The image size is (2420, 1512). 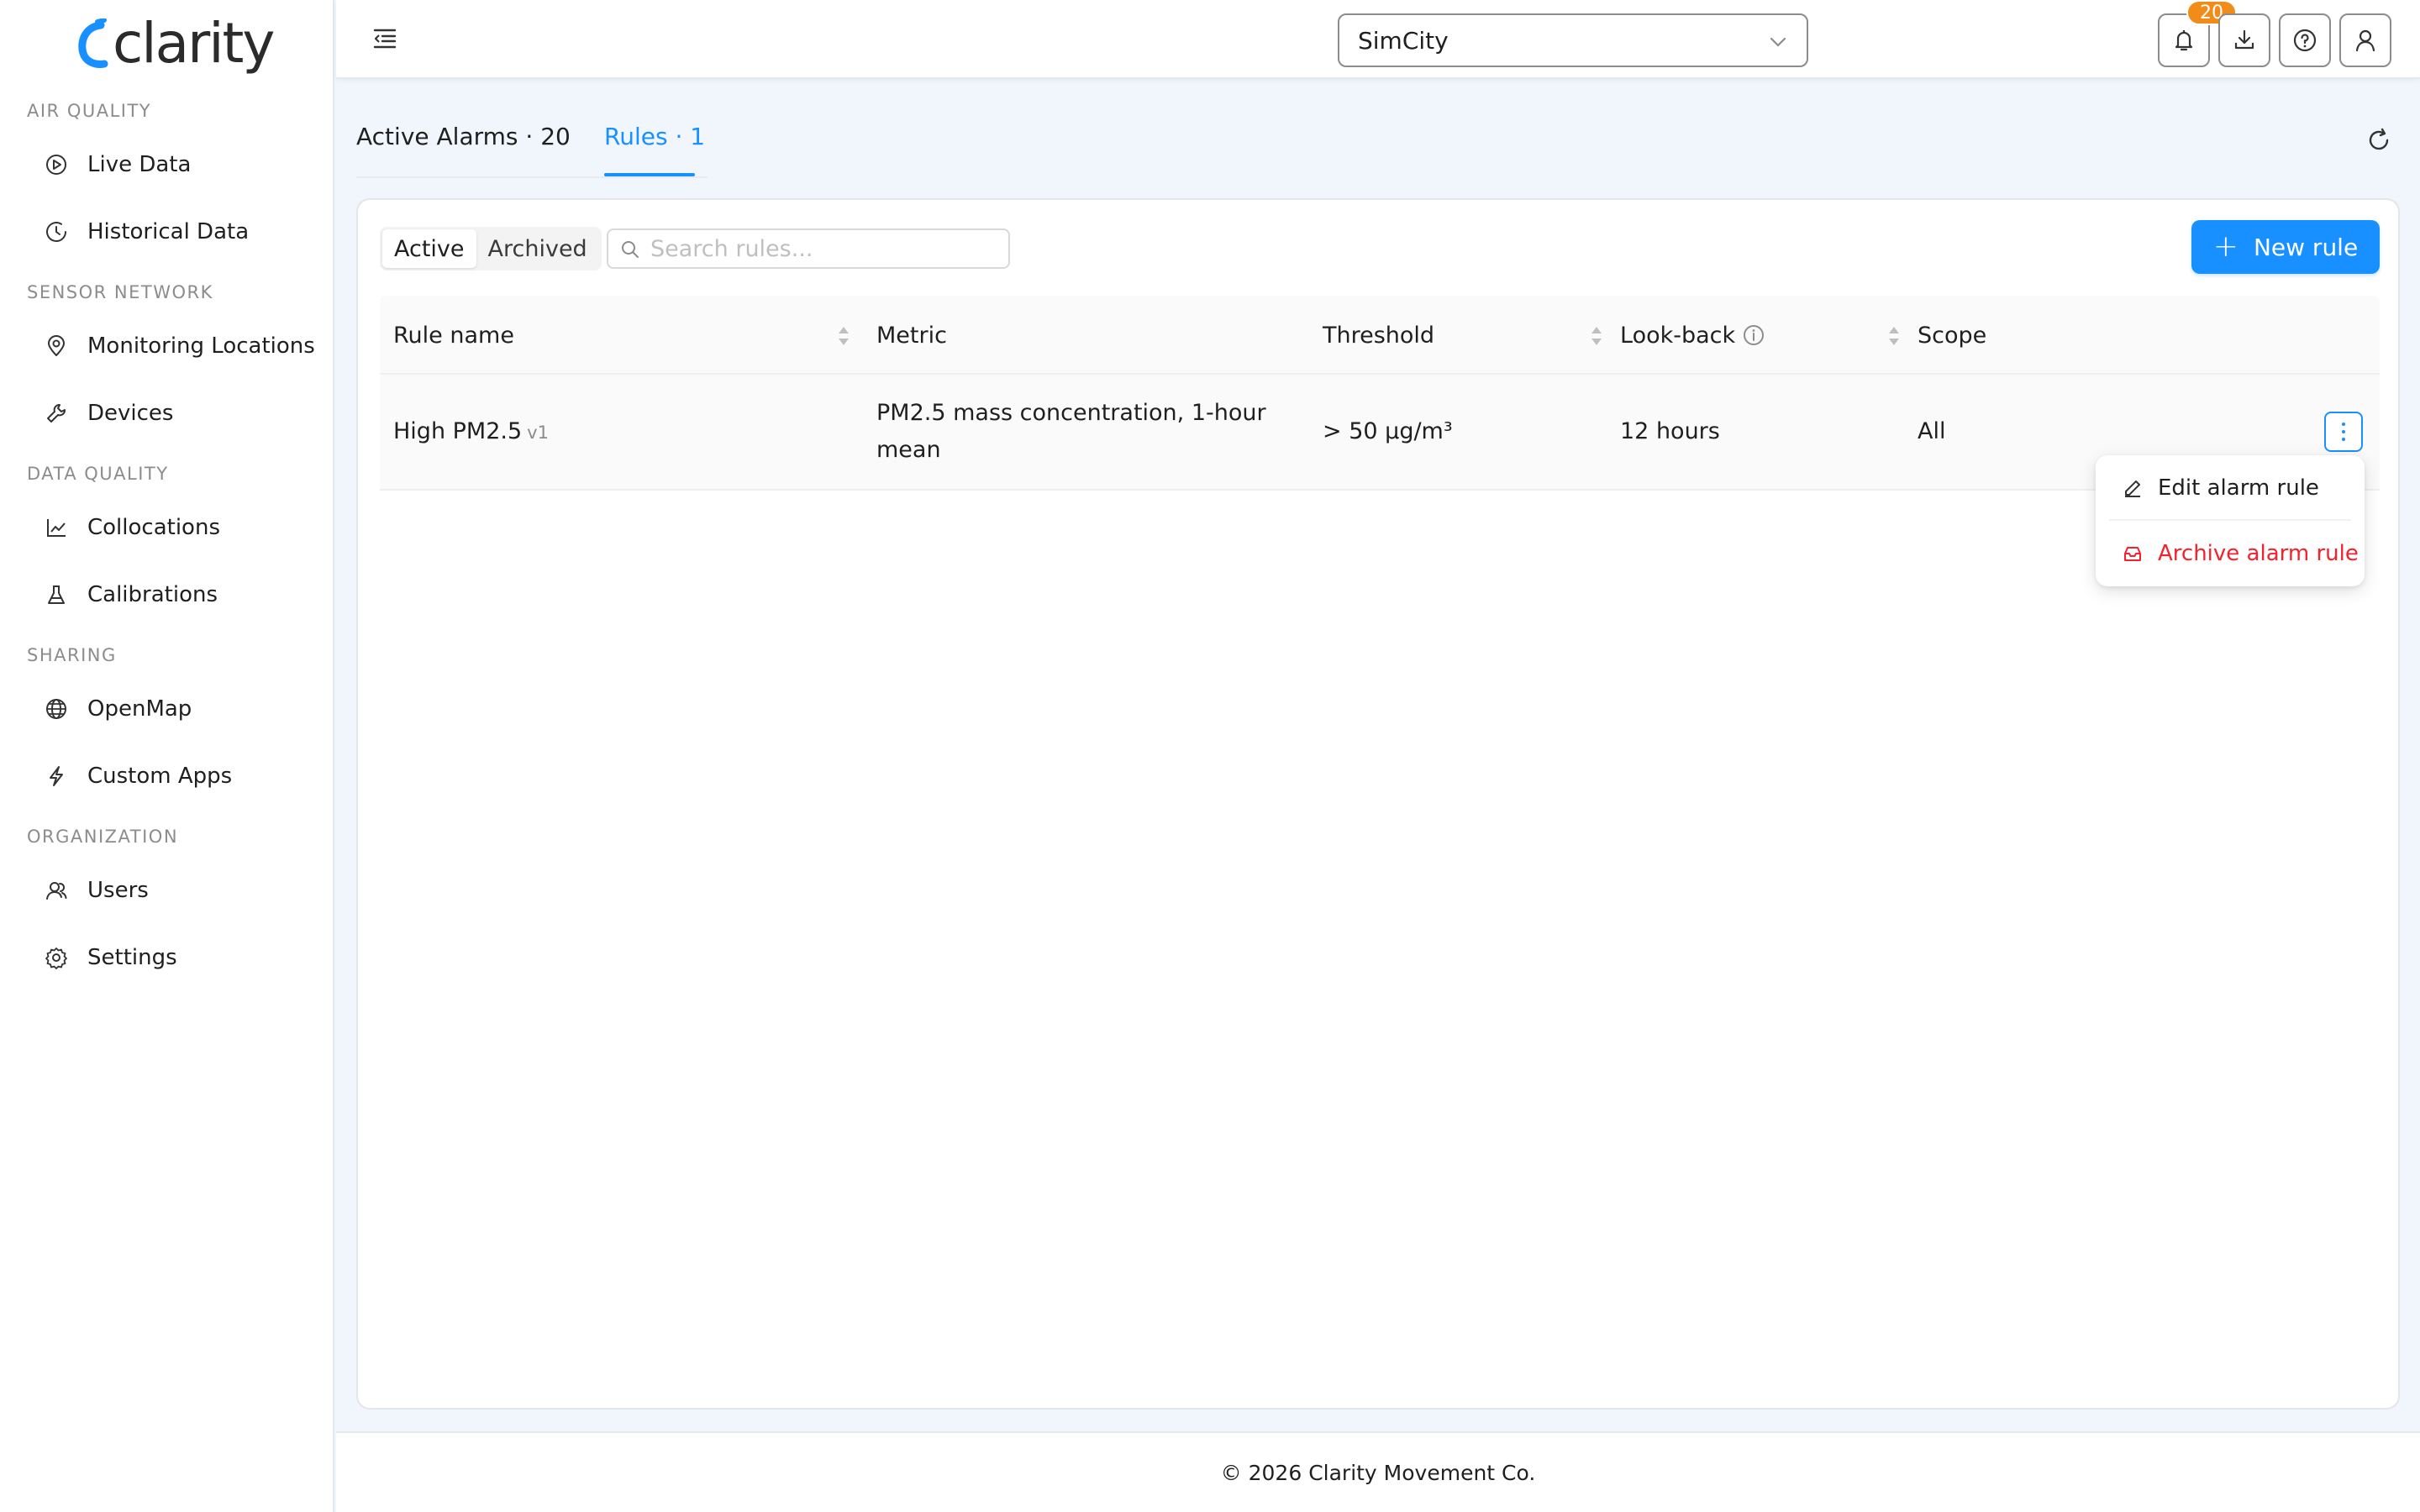 I want to click on copyright-text: © 2026 Clarity Movement Co., so click(x=1378, y=1472).